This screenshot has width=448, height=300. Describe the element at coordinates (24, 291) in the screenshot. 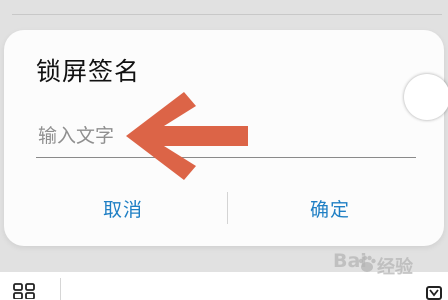

I see `grid-icon` at that location.